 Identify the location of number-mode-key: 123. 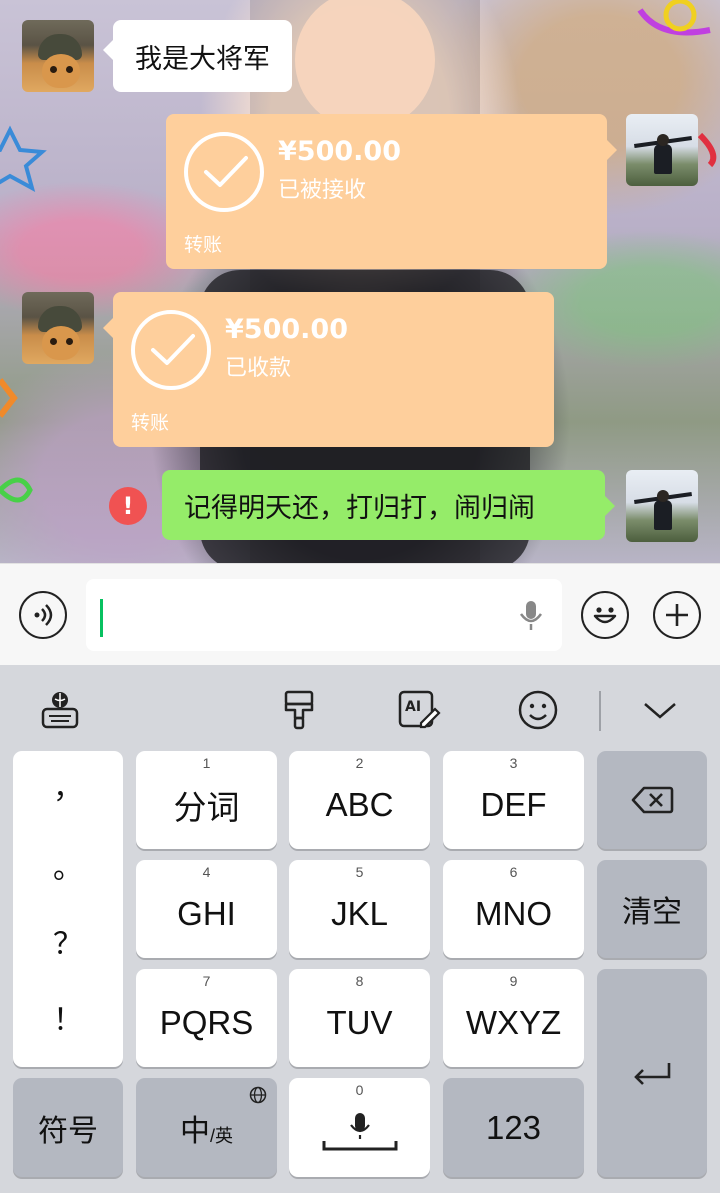
(513, 1127).